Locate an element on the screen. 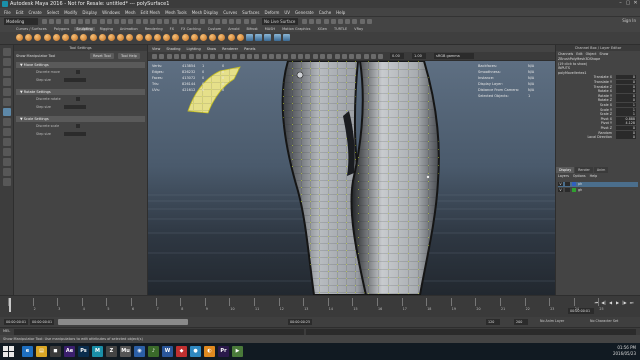 Image resolution: width=640 pixels, height=360 pixels. shelf-tab-sculpting: Sculpting is located at coordinates (84, 28).